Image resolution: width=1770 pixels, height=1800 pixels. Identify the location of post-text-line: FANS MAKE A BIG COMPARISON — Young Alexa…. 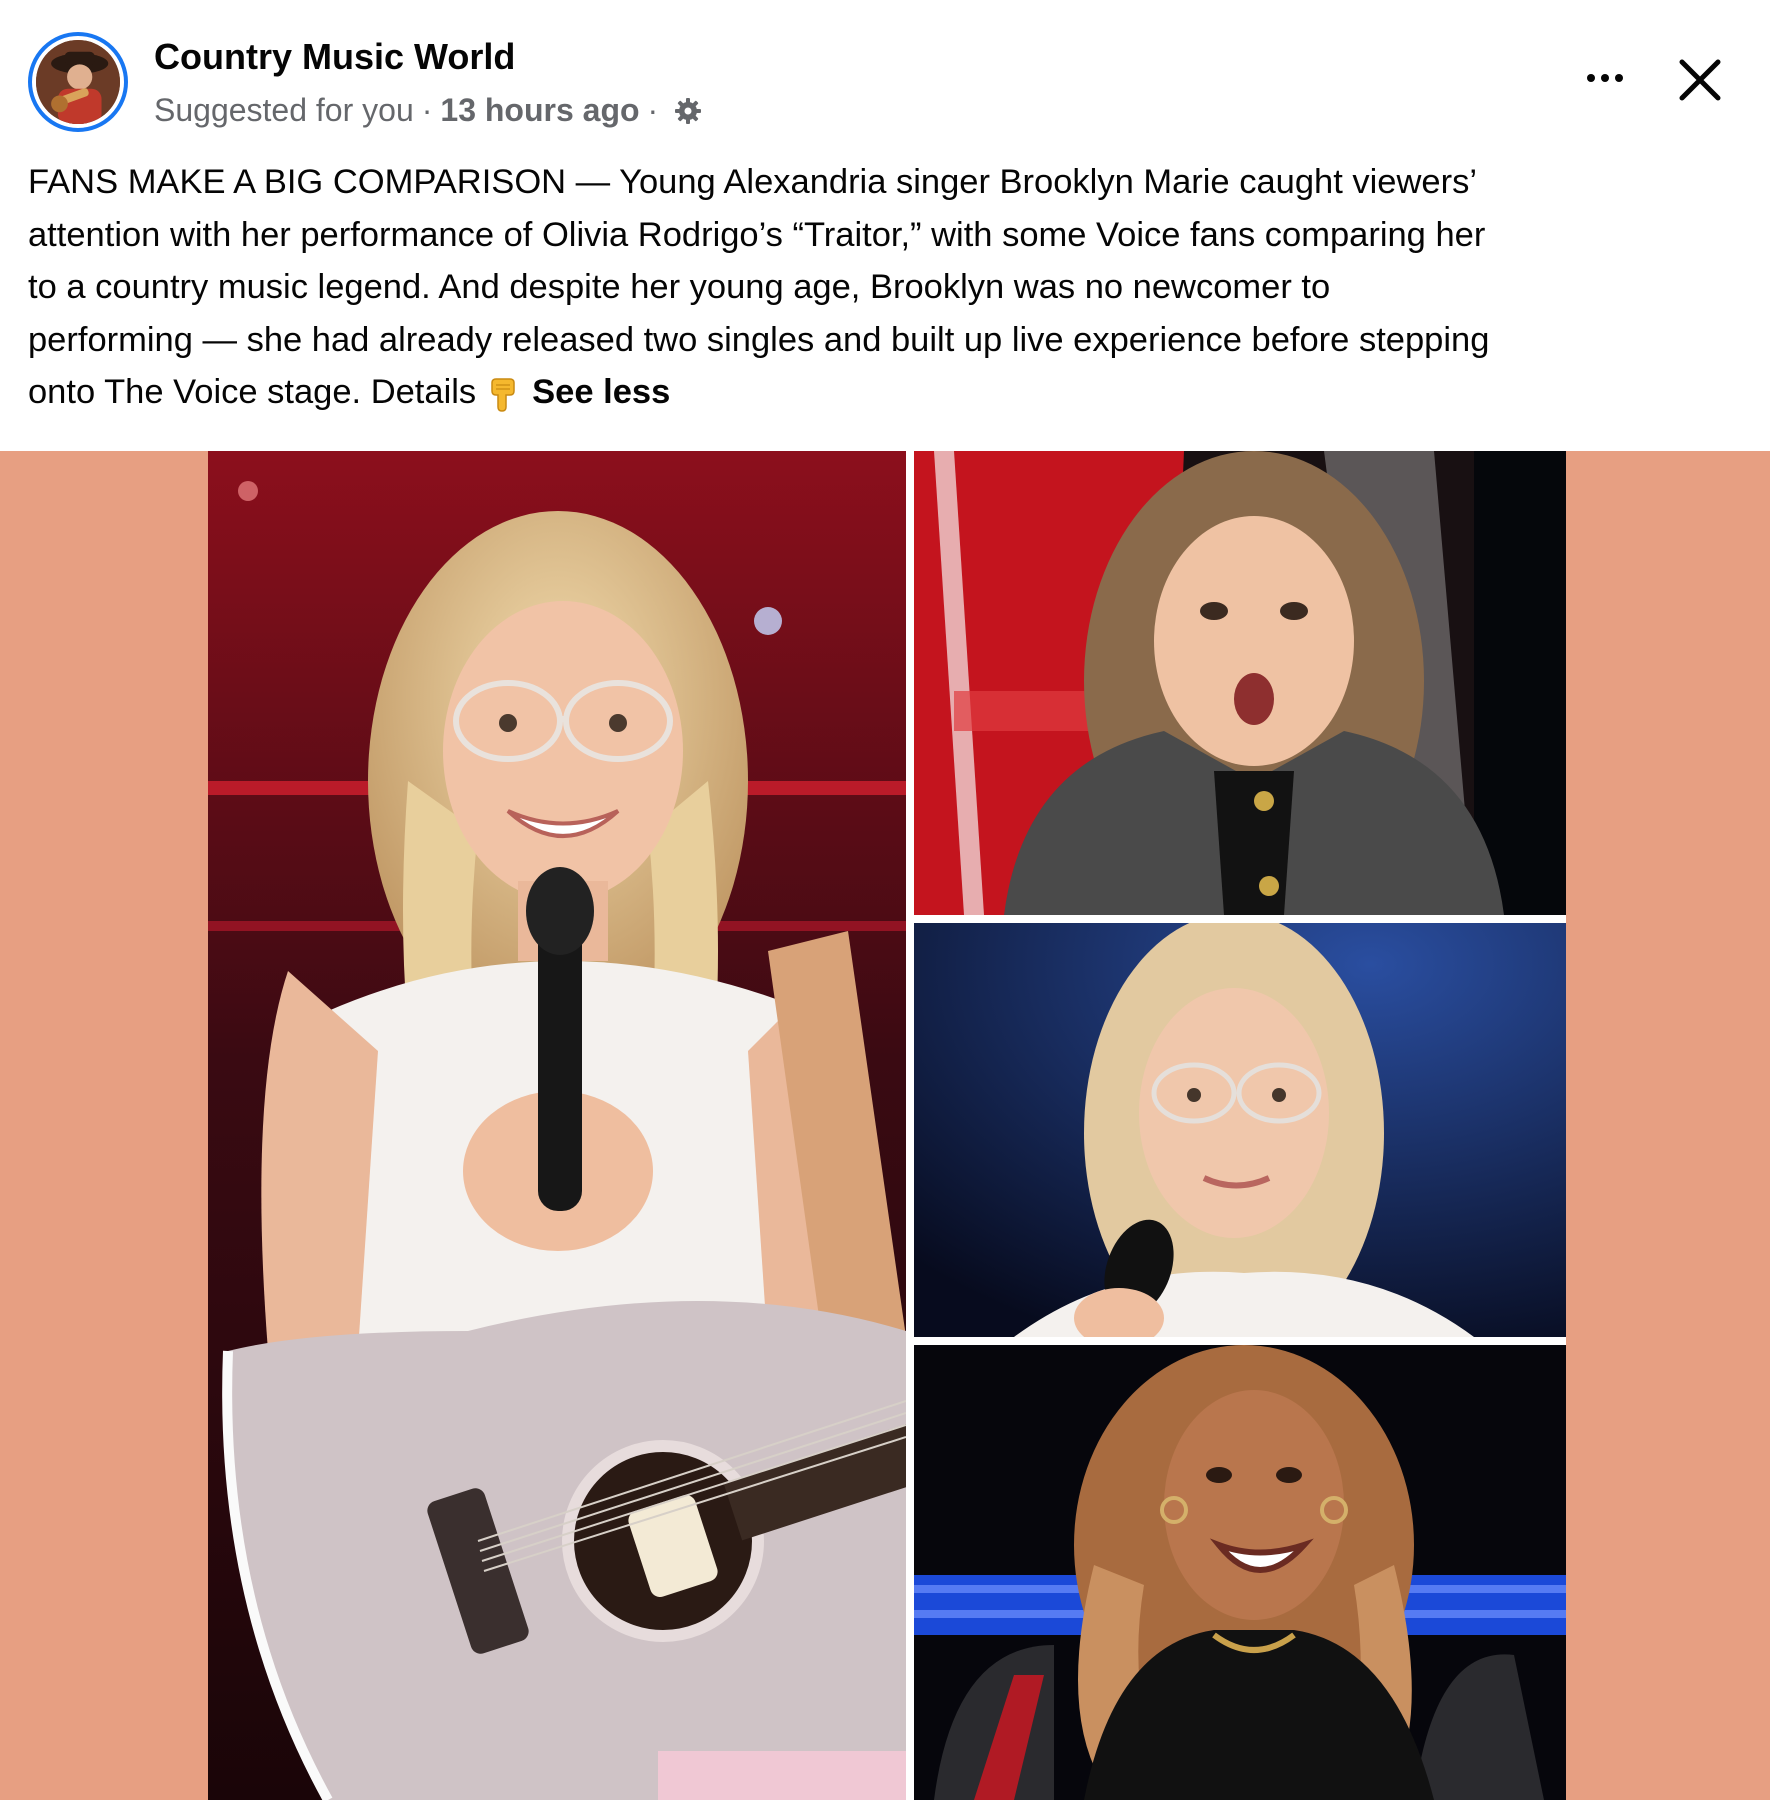
(752, 182).